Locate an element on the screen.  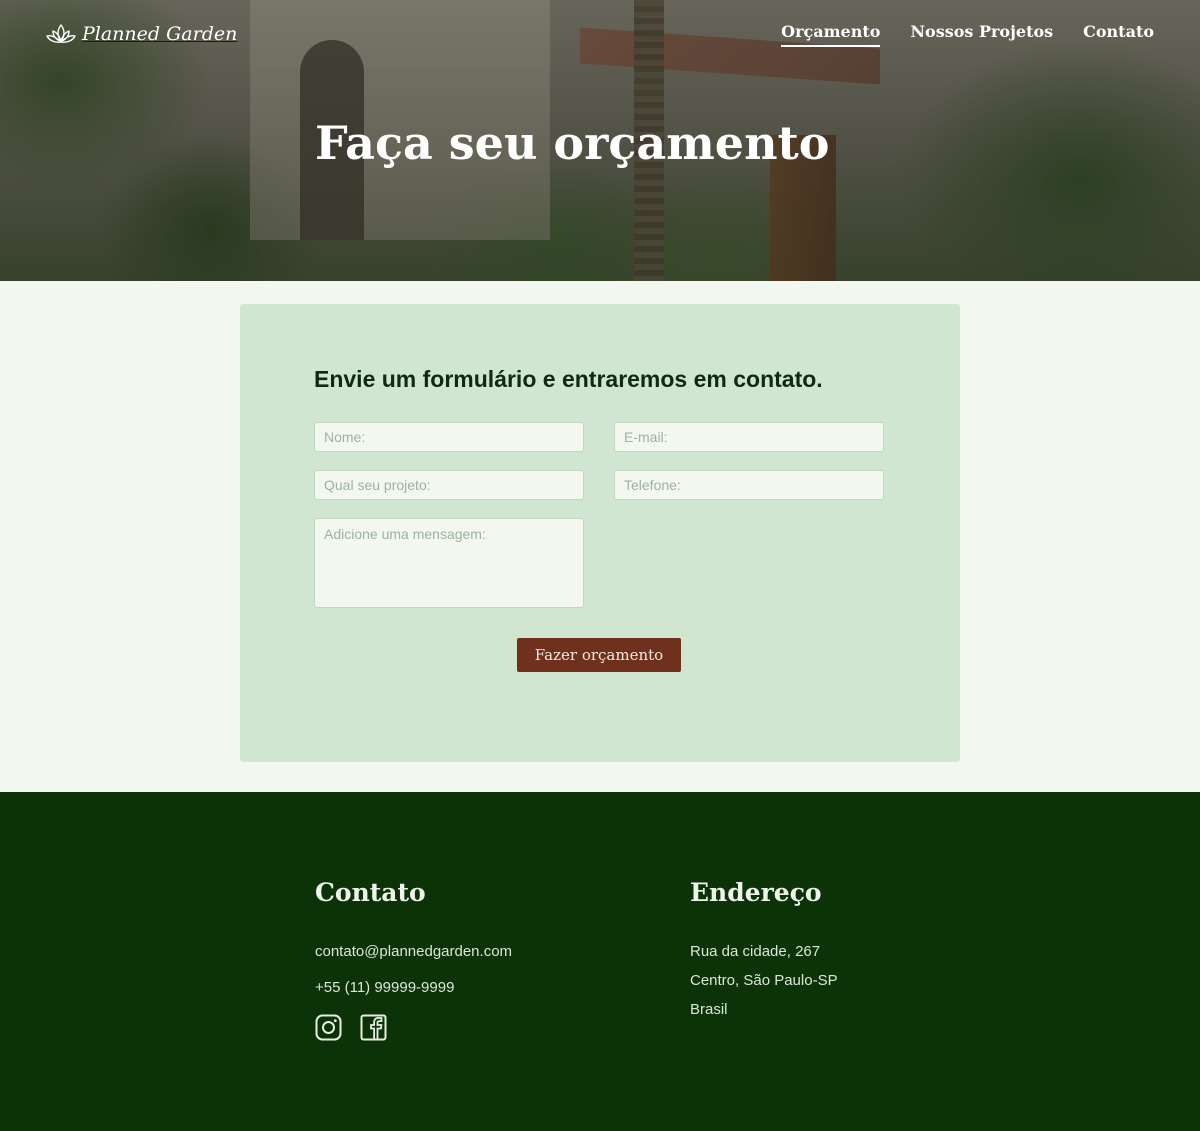
page-title: Faça seu orçamento is located at coordinates (572, 143).